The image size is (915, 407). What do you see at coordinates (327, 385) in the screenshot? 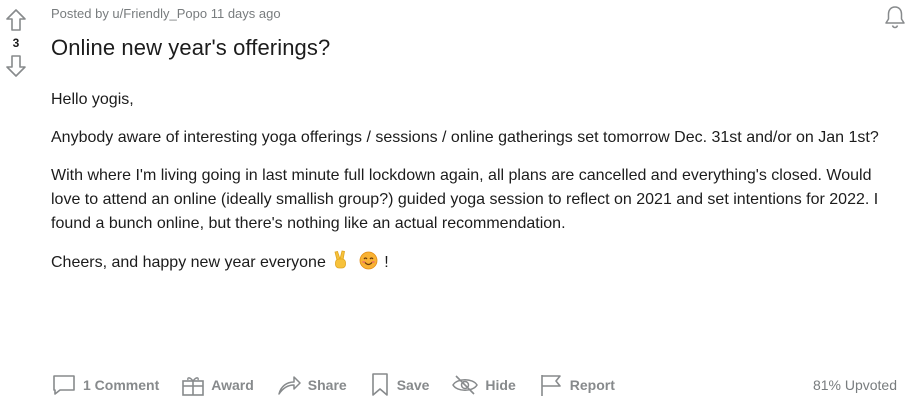
I see `share-label: Share` at bounding box center [327, 385].